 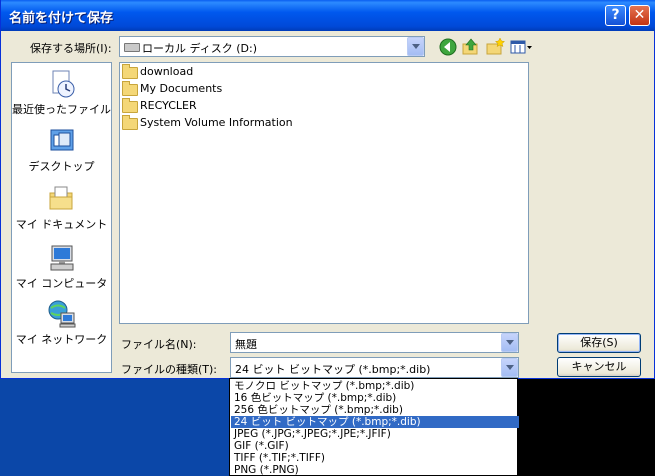 What do you see at coordinates (375, 470) in the screenshot?
I see `filetype-option: PNG (*.PNG)` at bounding box center [375, 470].